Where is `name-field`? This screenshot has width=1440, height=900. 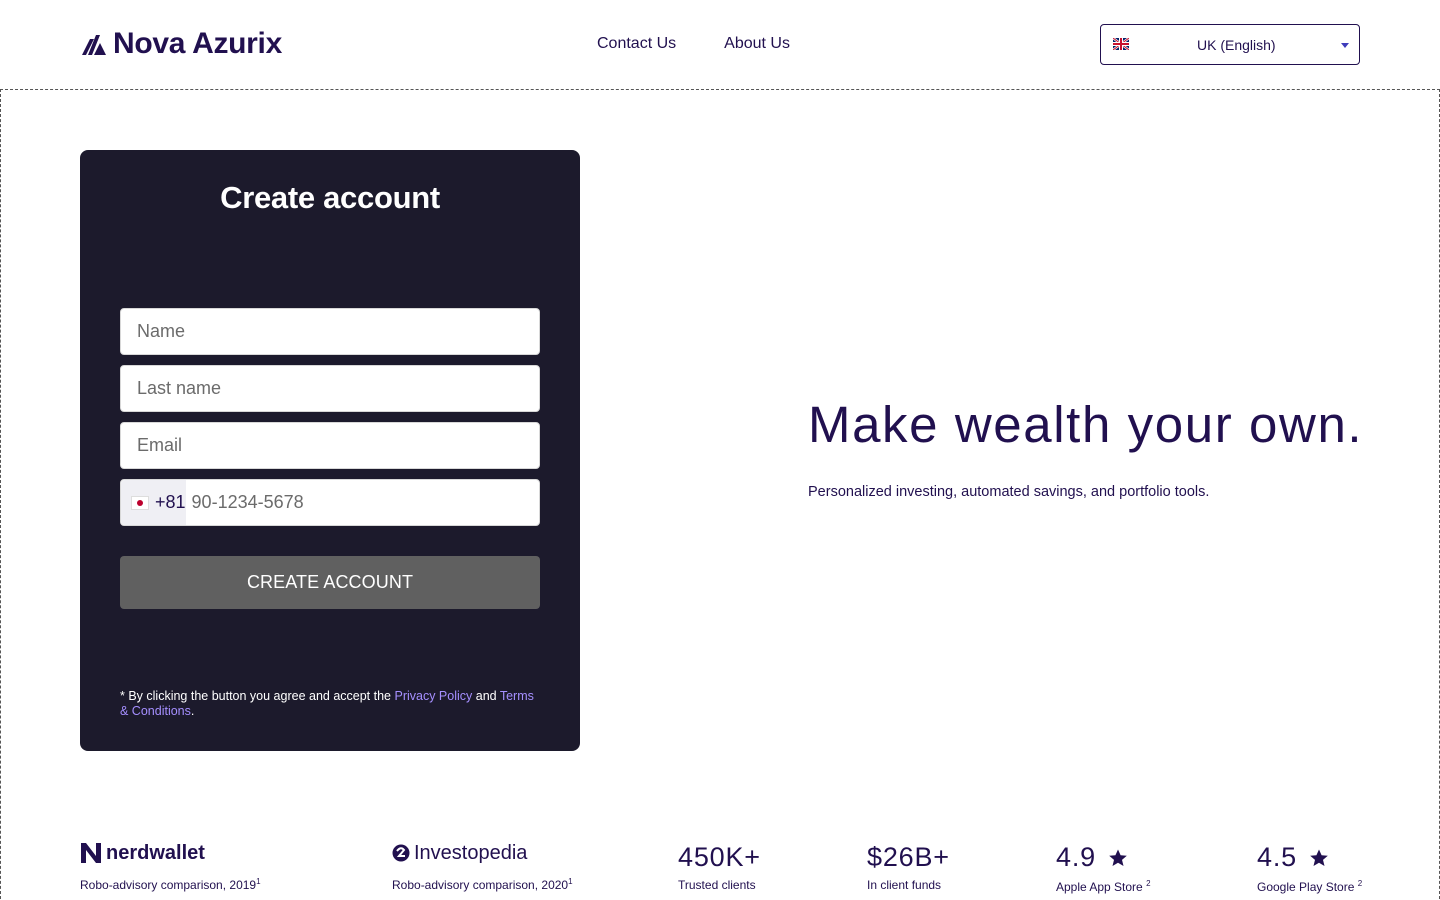
name-field is located at coordinates (330, 331).